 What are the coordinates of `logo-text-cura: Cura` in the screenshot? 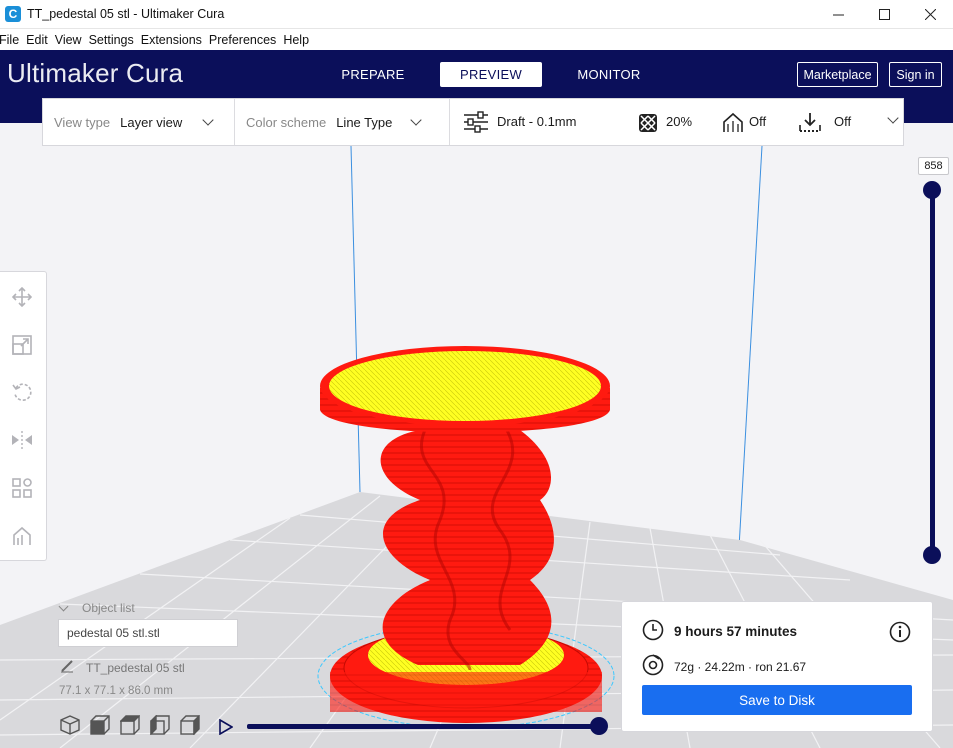 It's located at (155, 73).